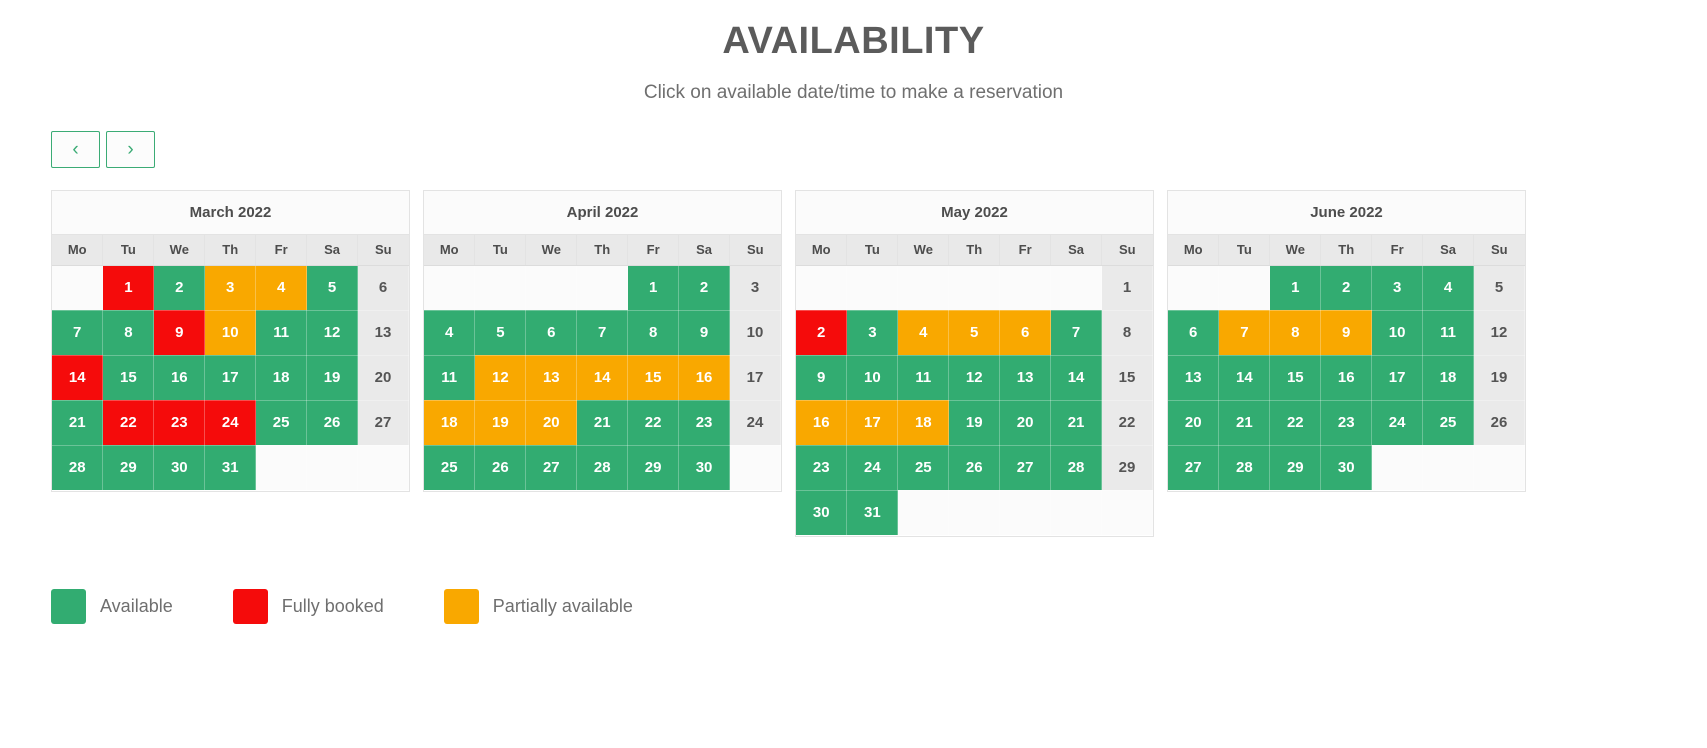 This screenshot has width=1707, height=748. I want to click on prev-month-button: ‹, so click(75, 149).